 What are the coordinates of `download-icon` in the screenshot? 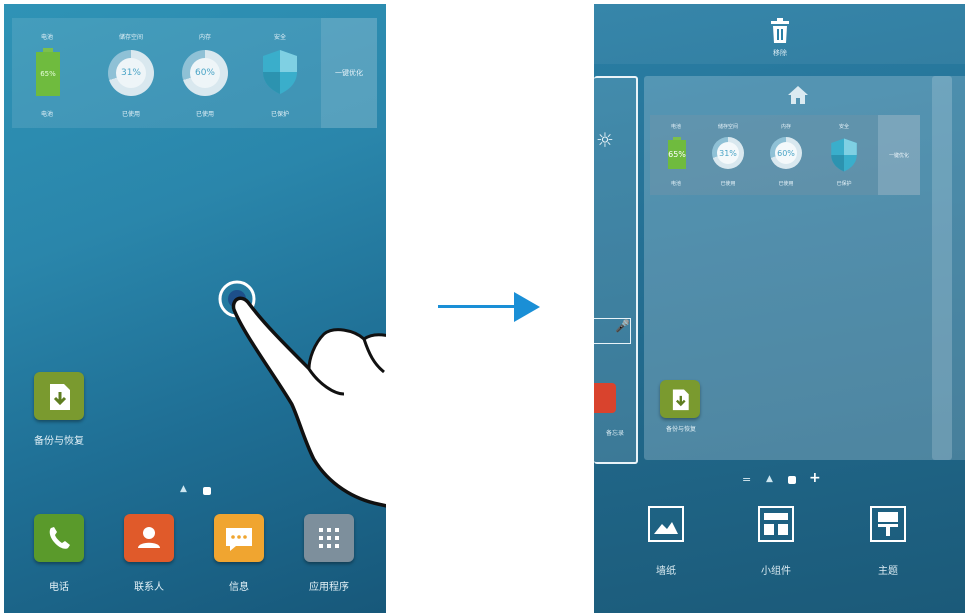 It's located at (60, 397).